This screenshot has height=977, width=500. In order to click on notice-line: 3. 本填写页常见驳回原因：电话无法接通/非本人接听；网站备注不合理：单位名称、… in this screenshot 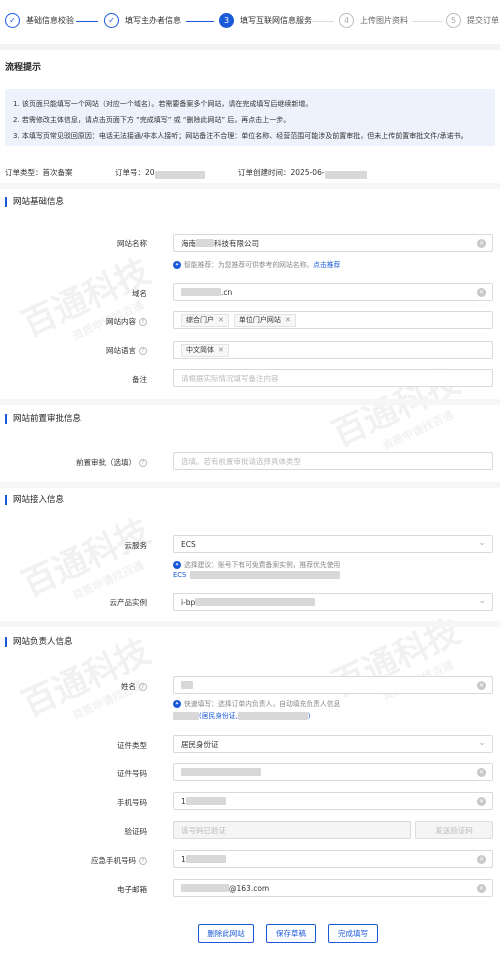, I will do `click(240, 136)`.